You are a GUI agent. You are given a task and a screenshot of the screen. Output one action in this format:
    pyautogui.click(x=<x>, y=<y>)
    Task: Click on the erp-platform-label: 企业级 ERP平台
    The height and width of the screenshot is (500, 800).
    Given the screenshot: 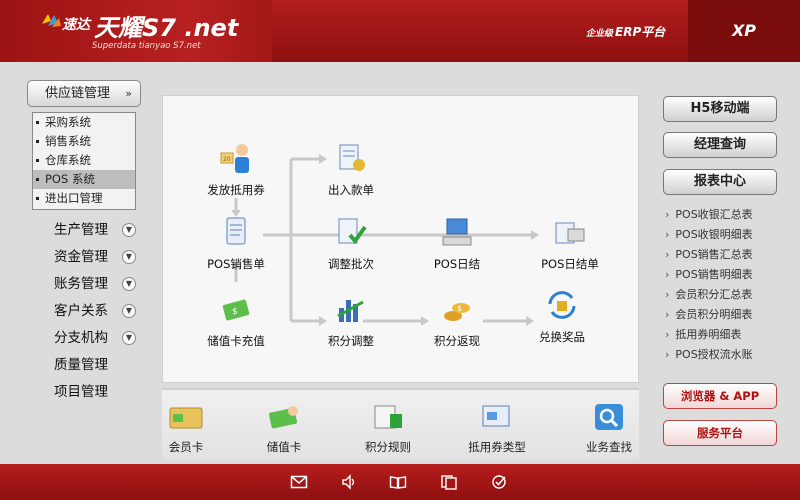 What is the action you would take?
    pyautogui.click(x=625, y=31)
    